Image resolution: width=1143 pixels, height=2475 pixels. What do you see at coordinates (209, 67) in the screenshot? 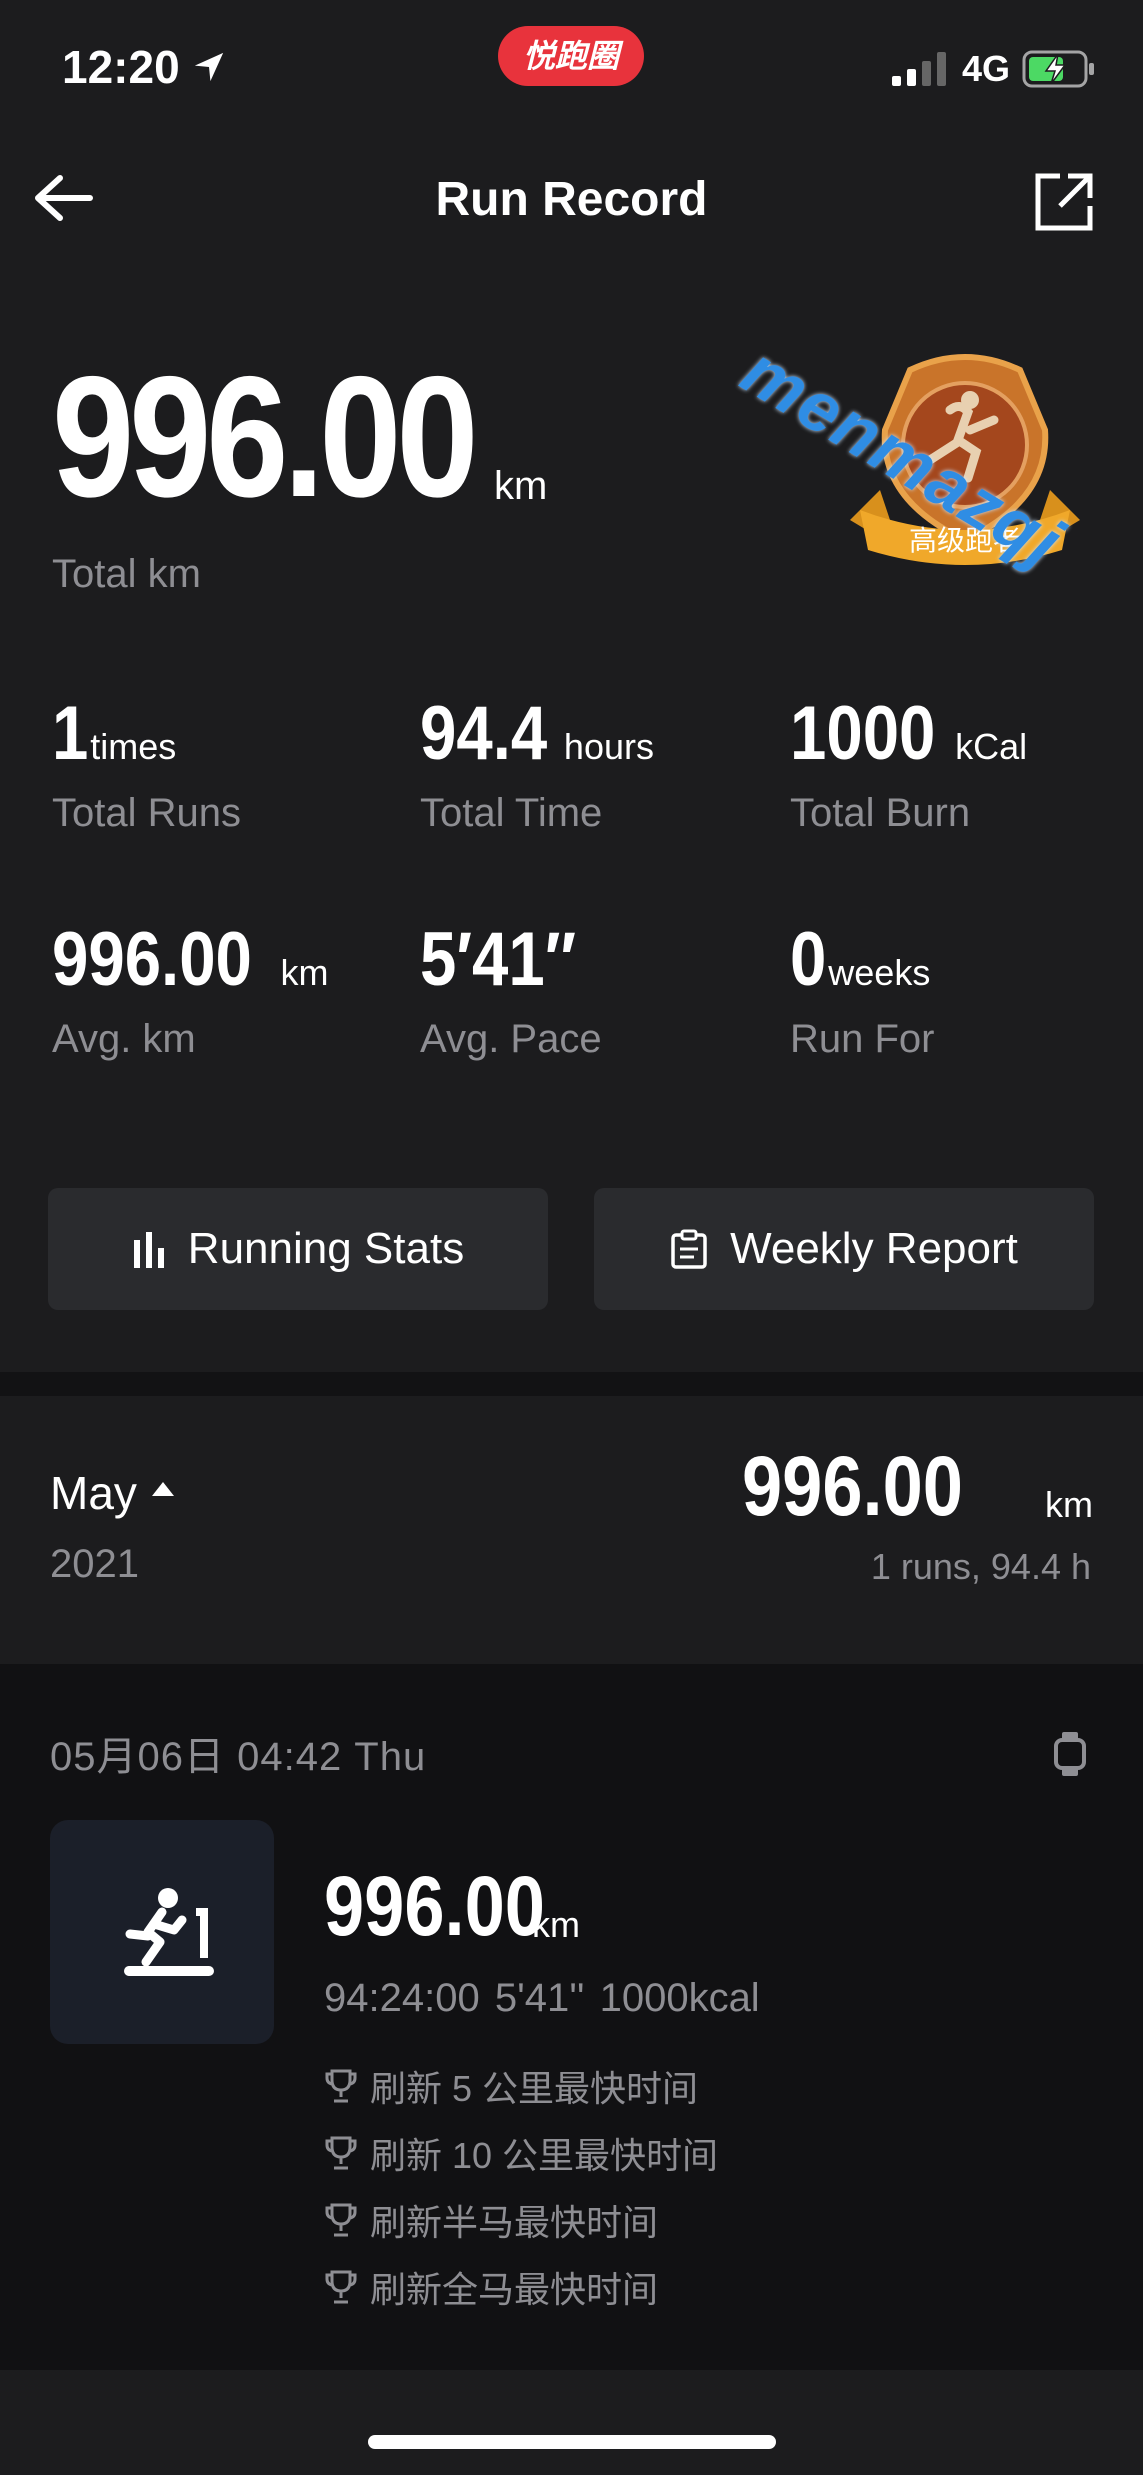
I see `location-arrow-icon` at bounding box center [209, 67].